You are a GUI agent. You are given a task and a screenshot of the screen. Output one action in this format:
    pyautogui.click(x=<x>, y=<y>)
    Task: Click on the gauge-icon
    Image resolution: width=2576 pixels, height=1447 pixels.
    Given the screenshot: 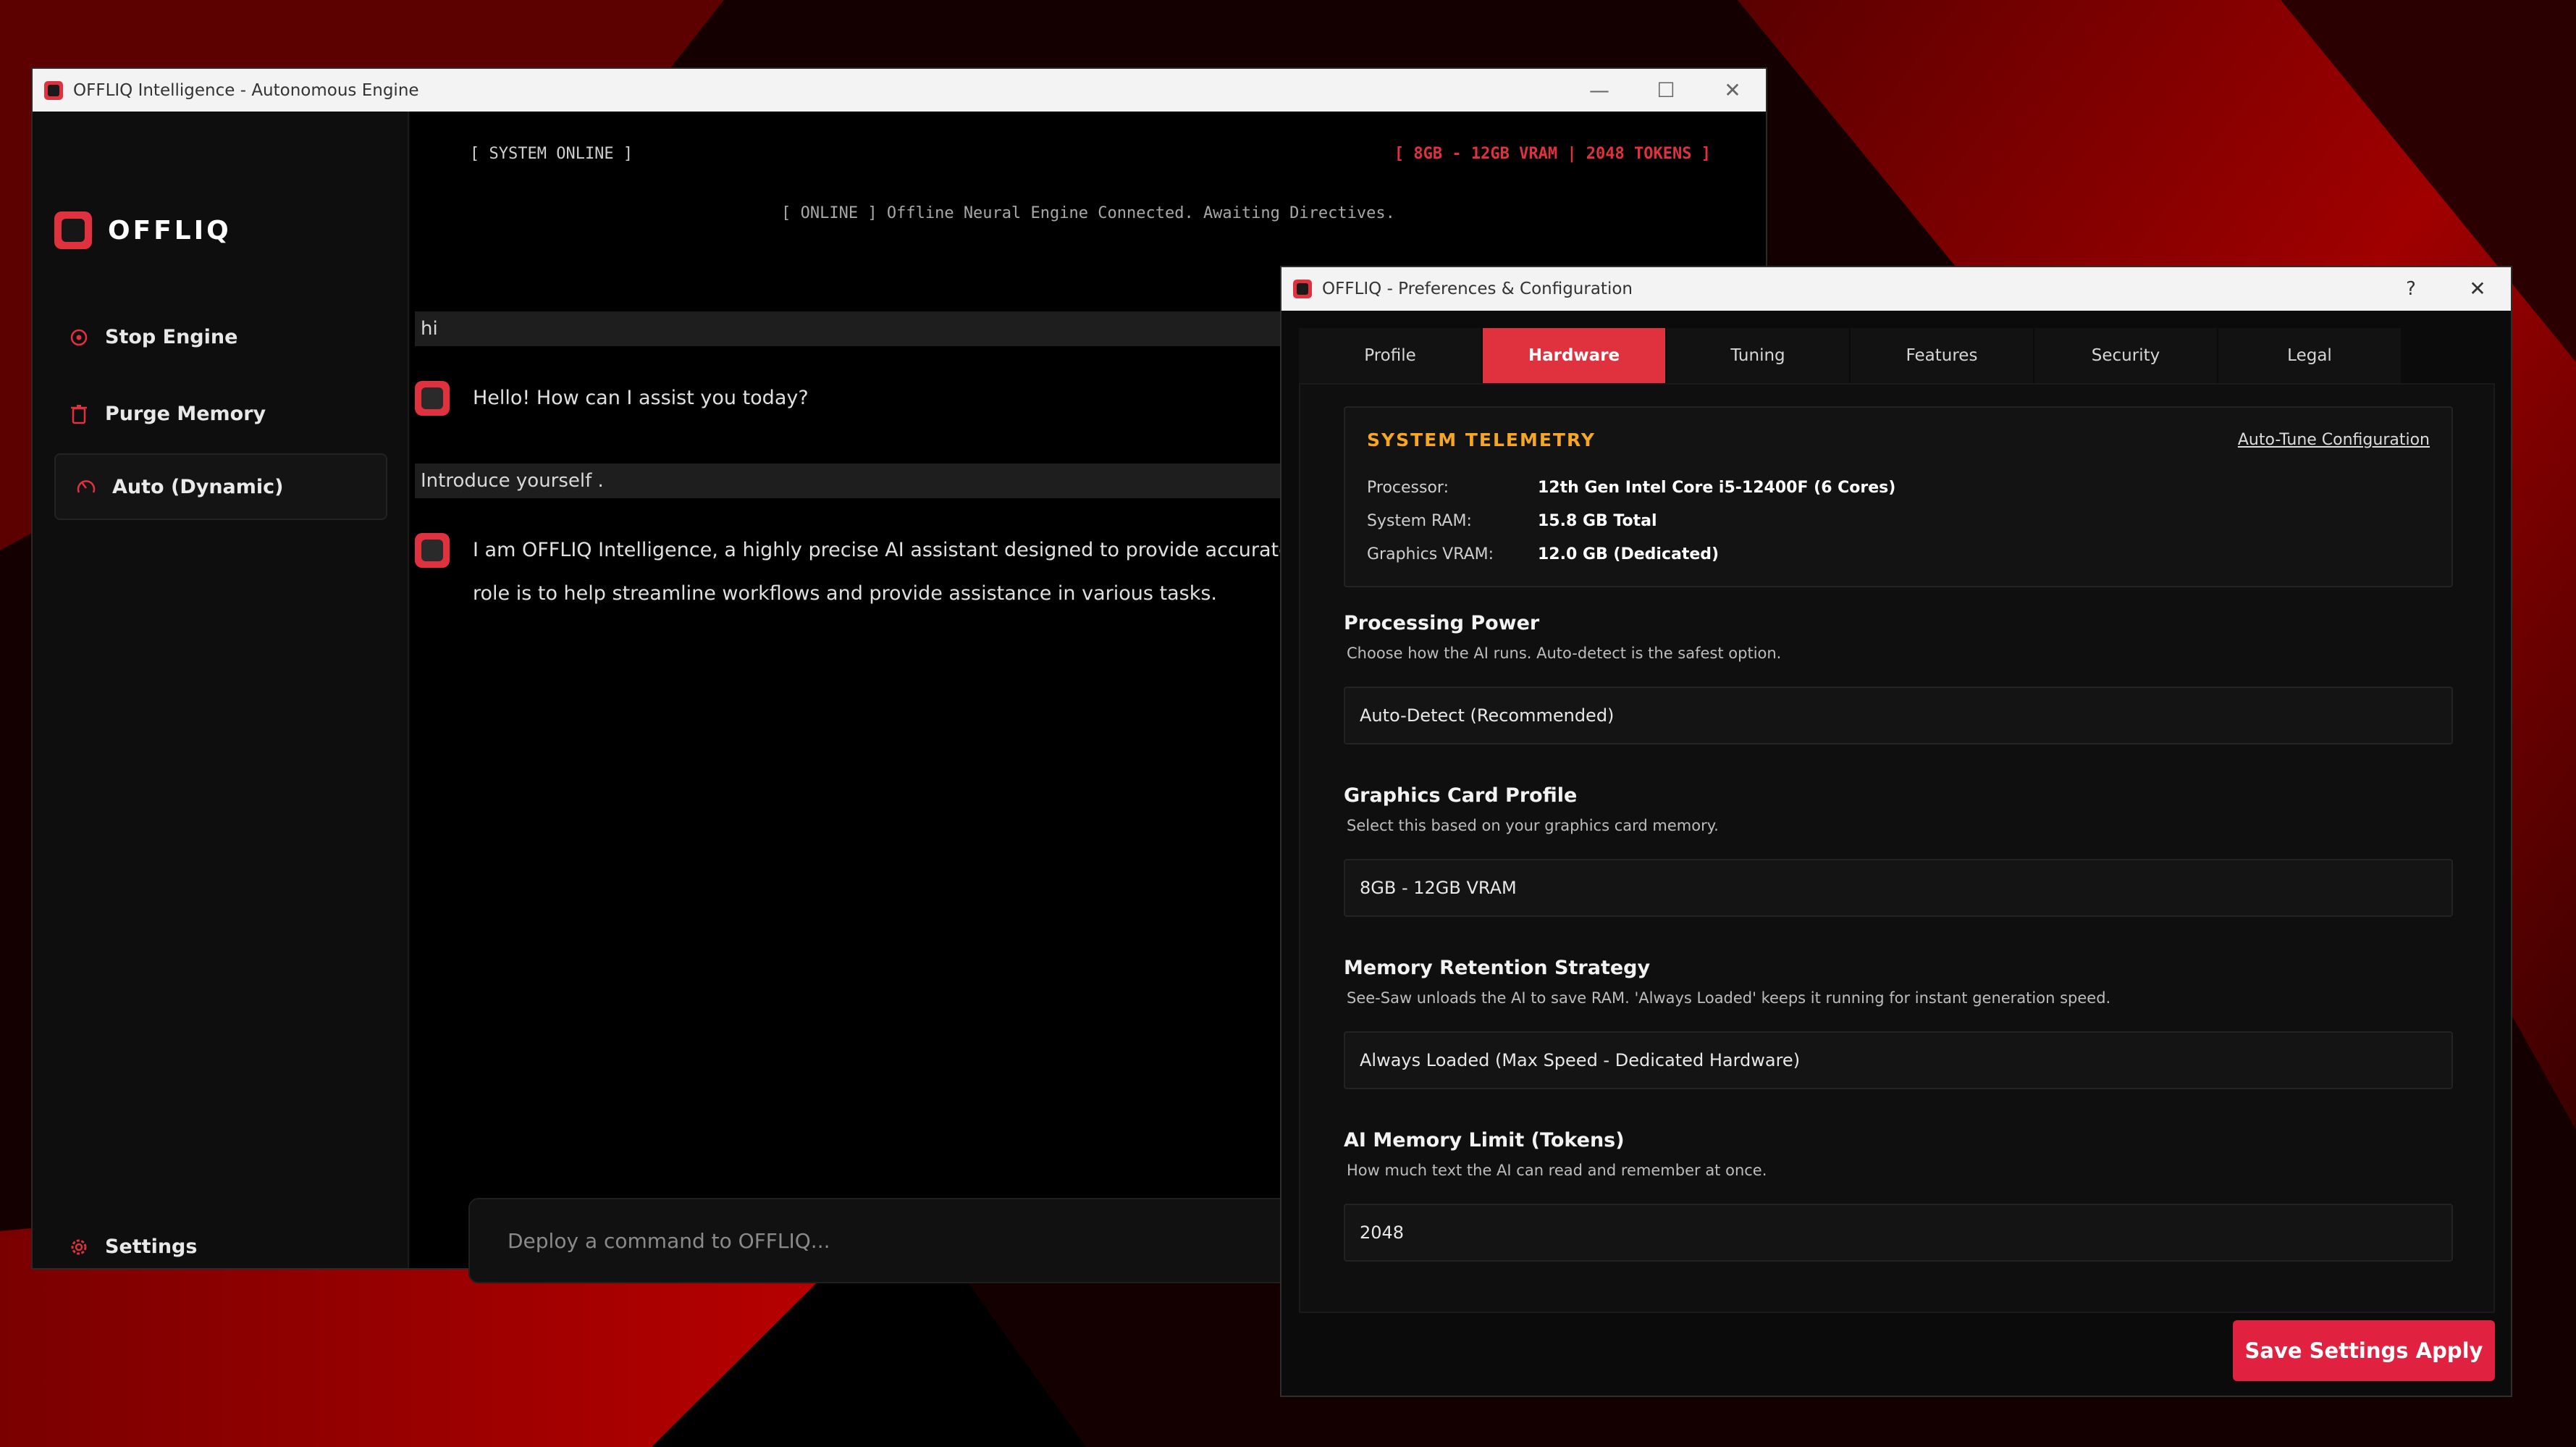 What is the action you would take?
    pyautogui.click(x=86, y=487)
    